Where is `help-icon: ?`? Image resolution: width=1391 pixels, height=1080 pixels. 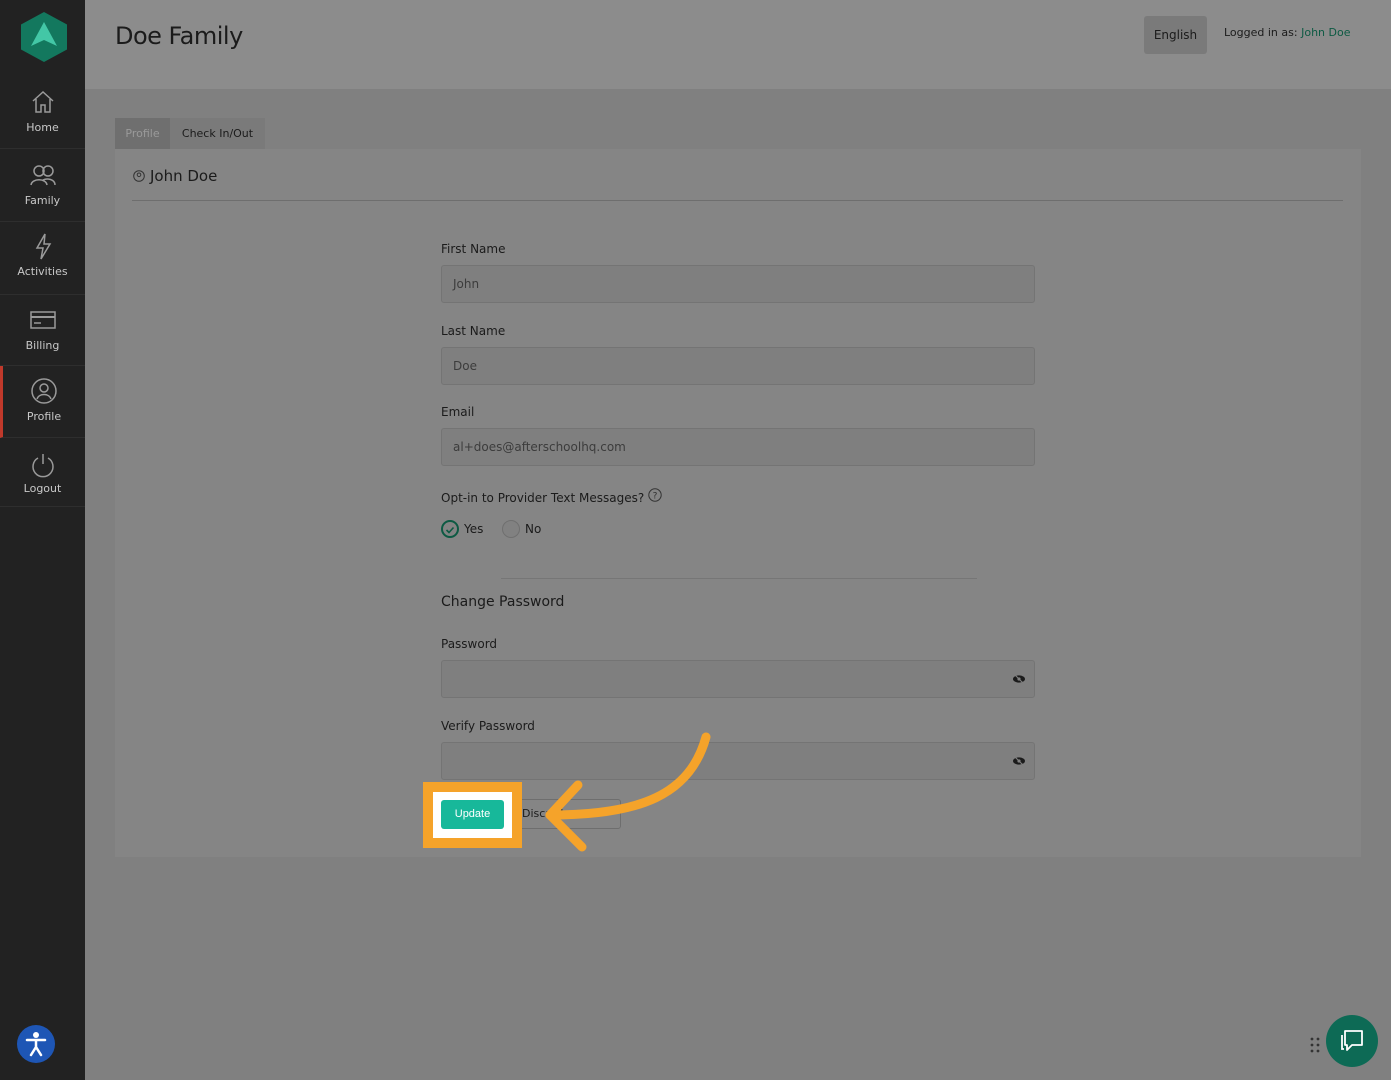 help-icon: ? is located at coordinates (655, 495).